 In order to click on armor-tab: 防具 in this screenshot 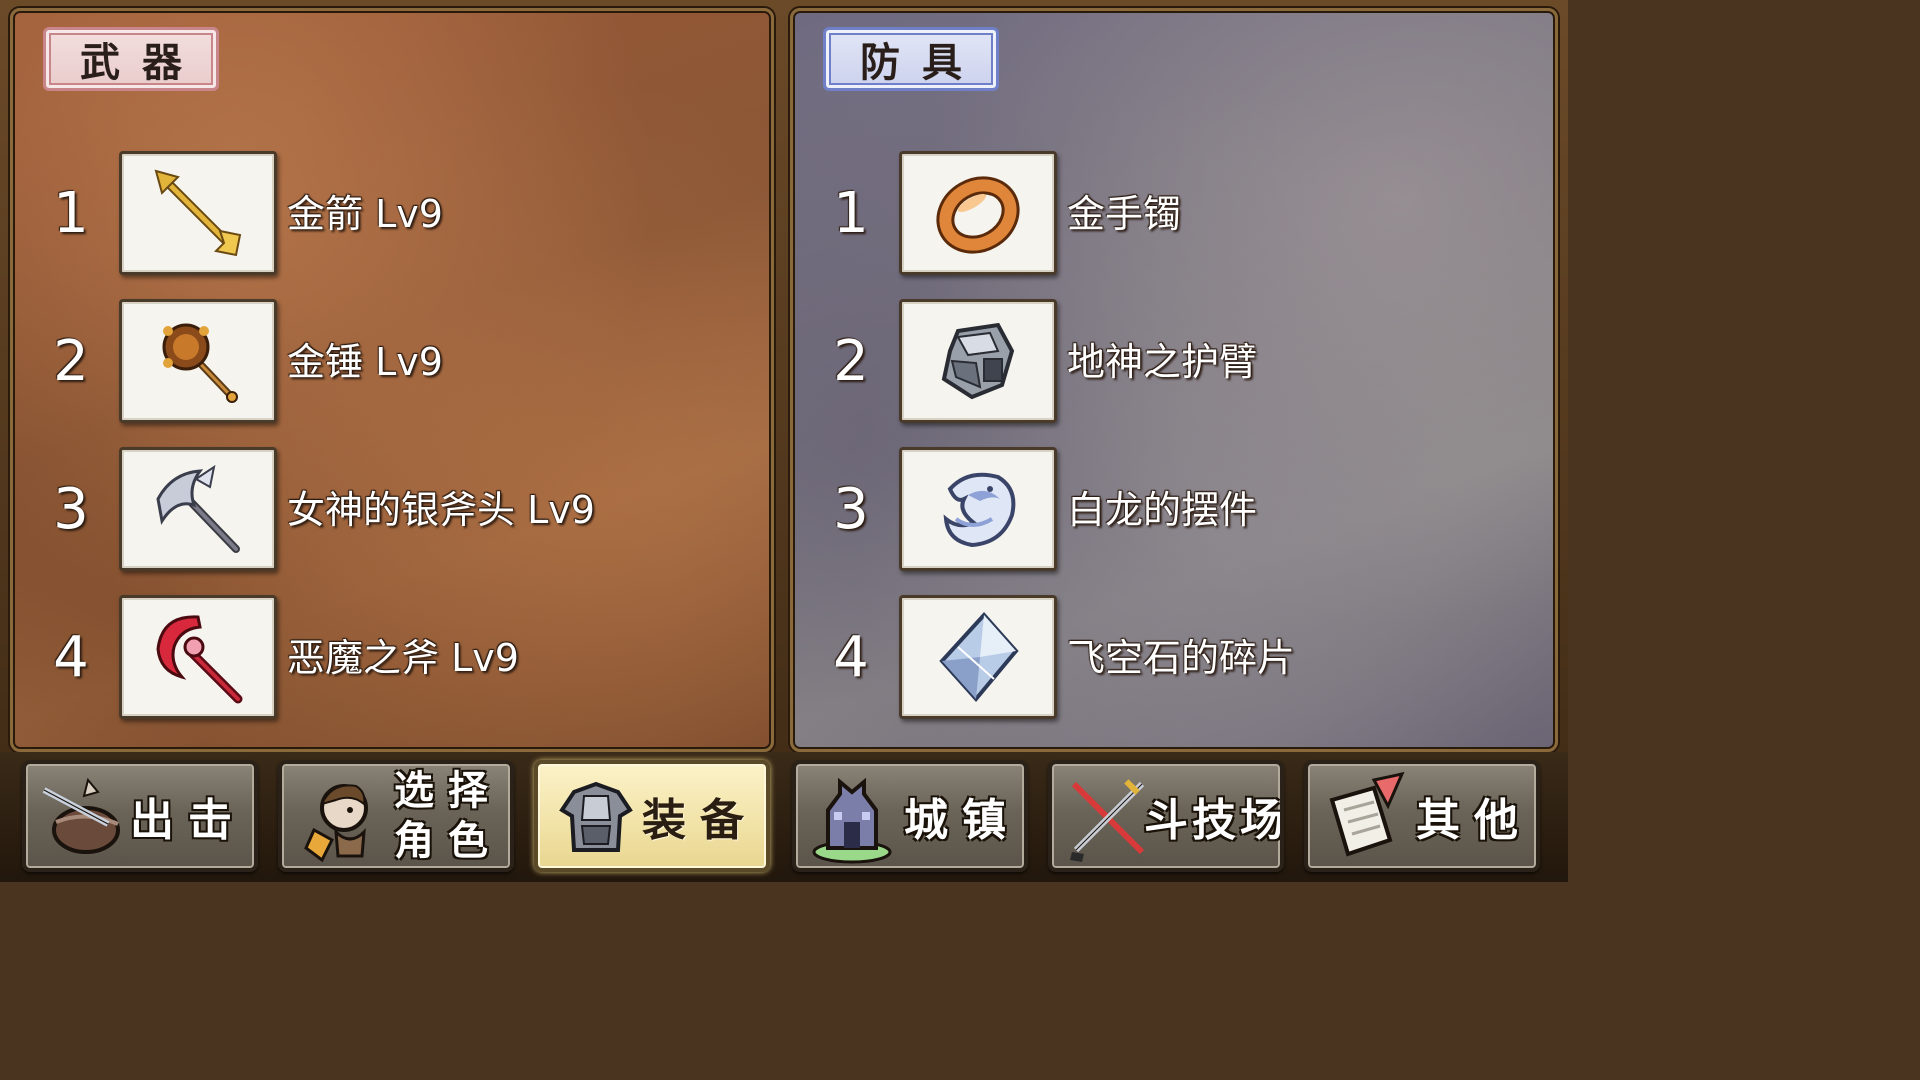, I will do `click(911, 59)`.